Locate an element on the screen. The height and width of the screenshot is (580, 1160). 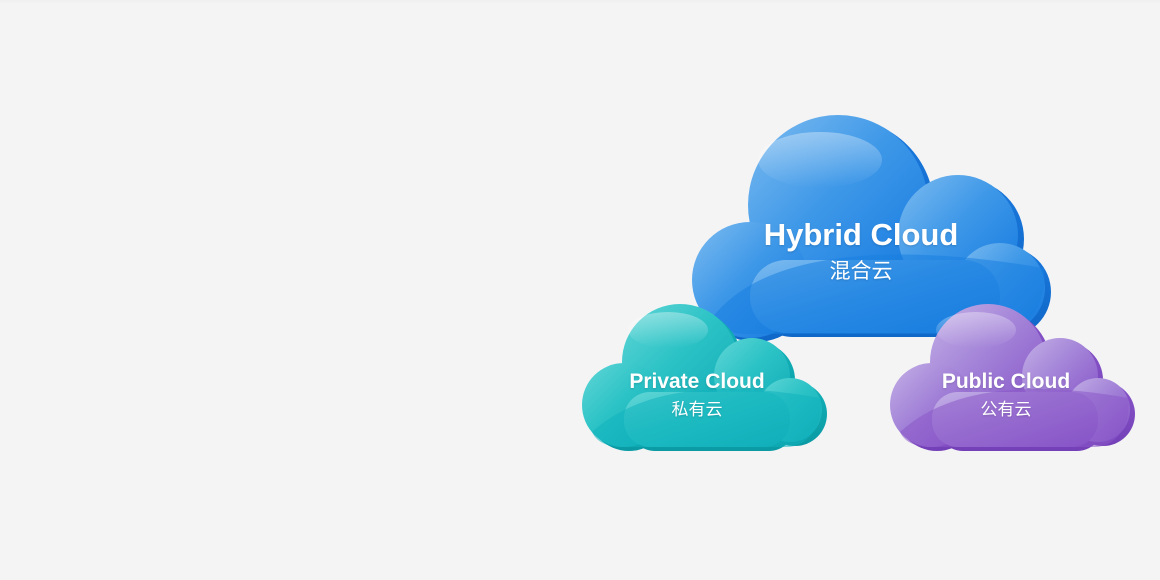
hybrid-cloud-subtitle: 混合云 is located at coordinates (861, 271).